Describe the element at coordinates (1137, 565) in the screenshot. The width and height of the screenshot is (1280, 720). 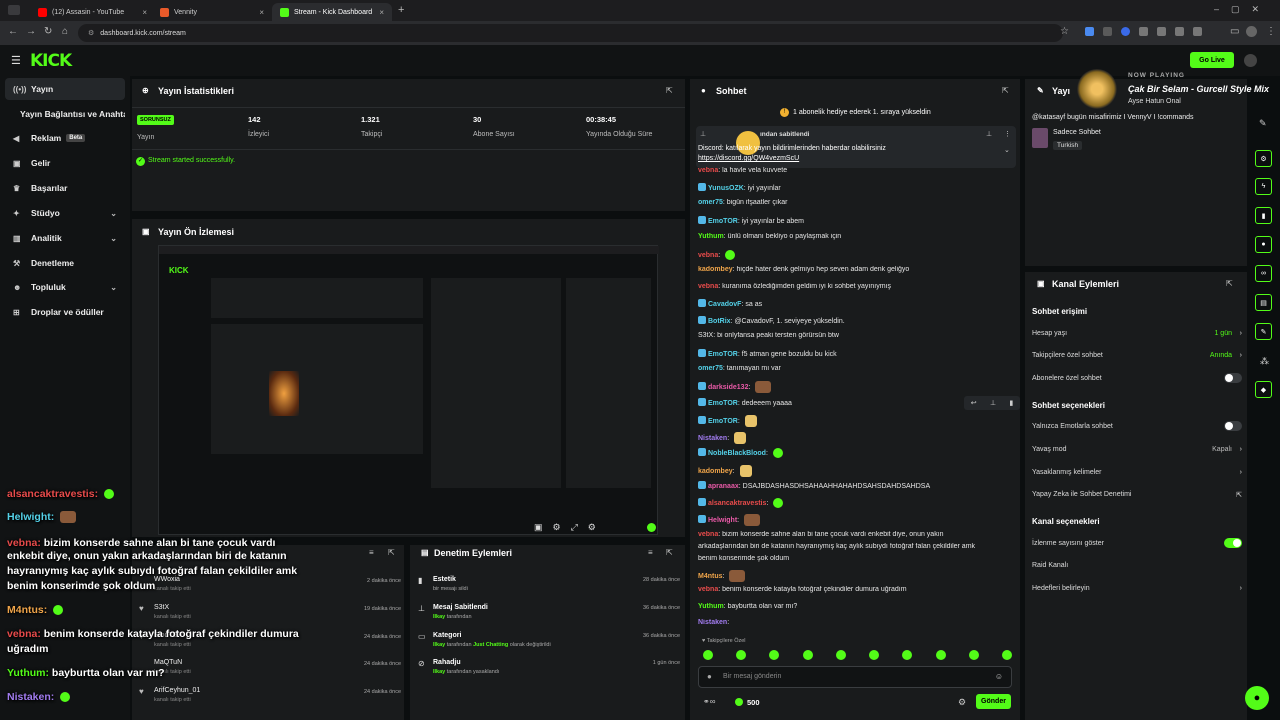
I see `setting-raid: Raid Kanalı` at that location.